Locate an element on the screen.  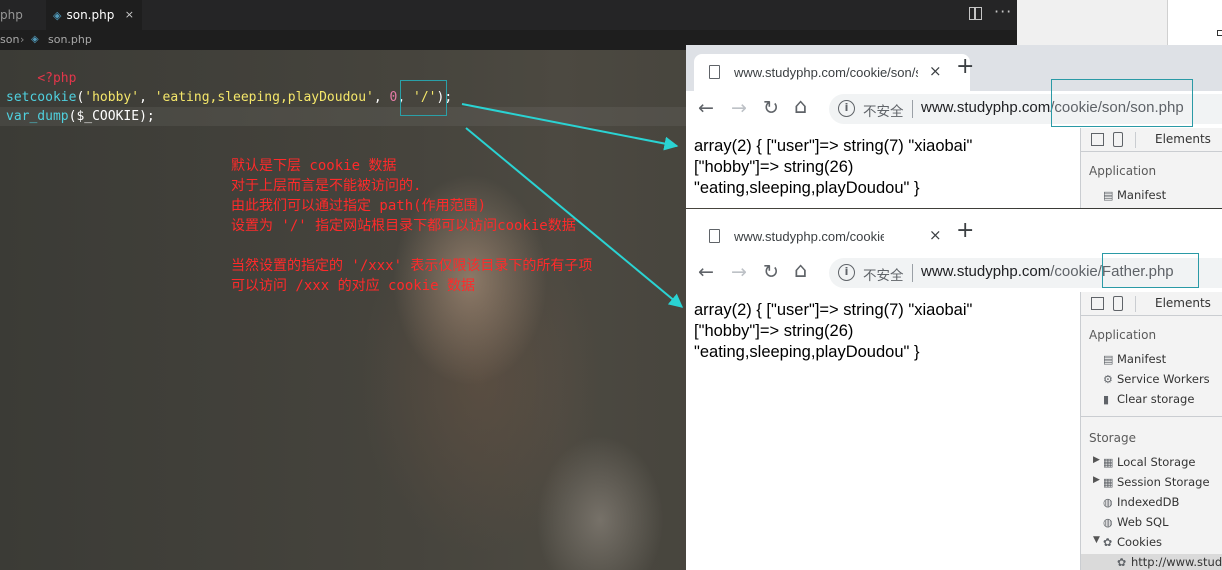
tab-son-php: ◈ son.php × is located at coordinates (94, 15).